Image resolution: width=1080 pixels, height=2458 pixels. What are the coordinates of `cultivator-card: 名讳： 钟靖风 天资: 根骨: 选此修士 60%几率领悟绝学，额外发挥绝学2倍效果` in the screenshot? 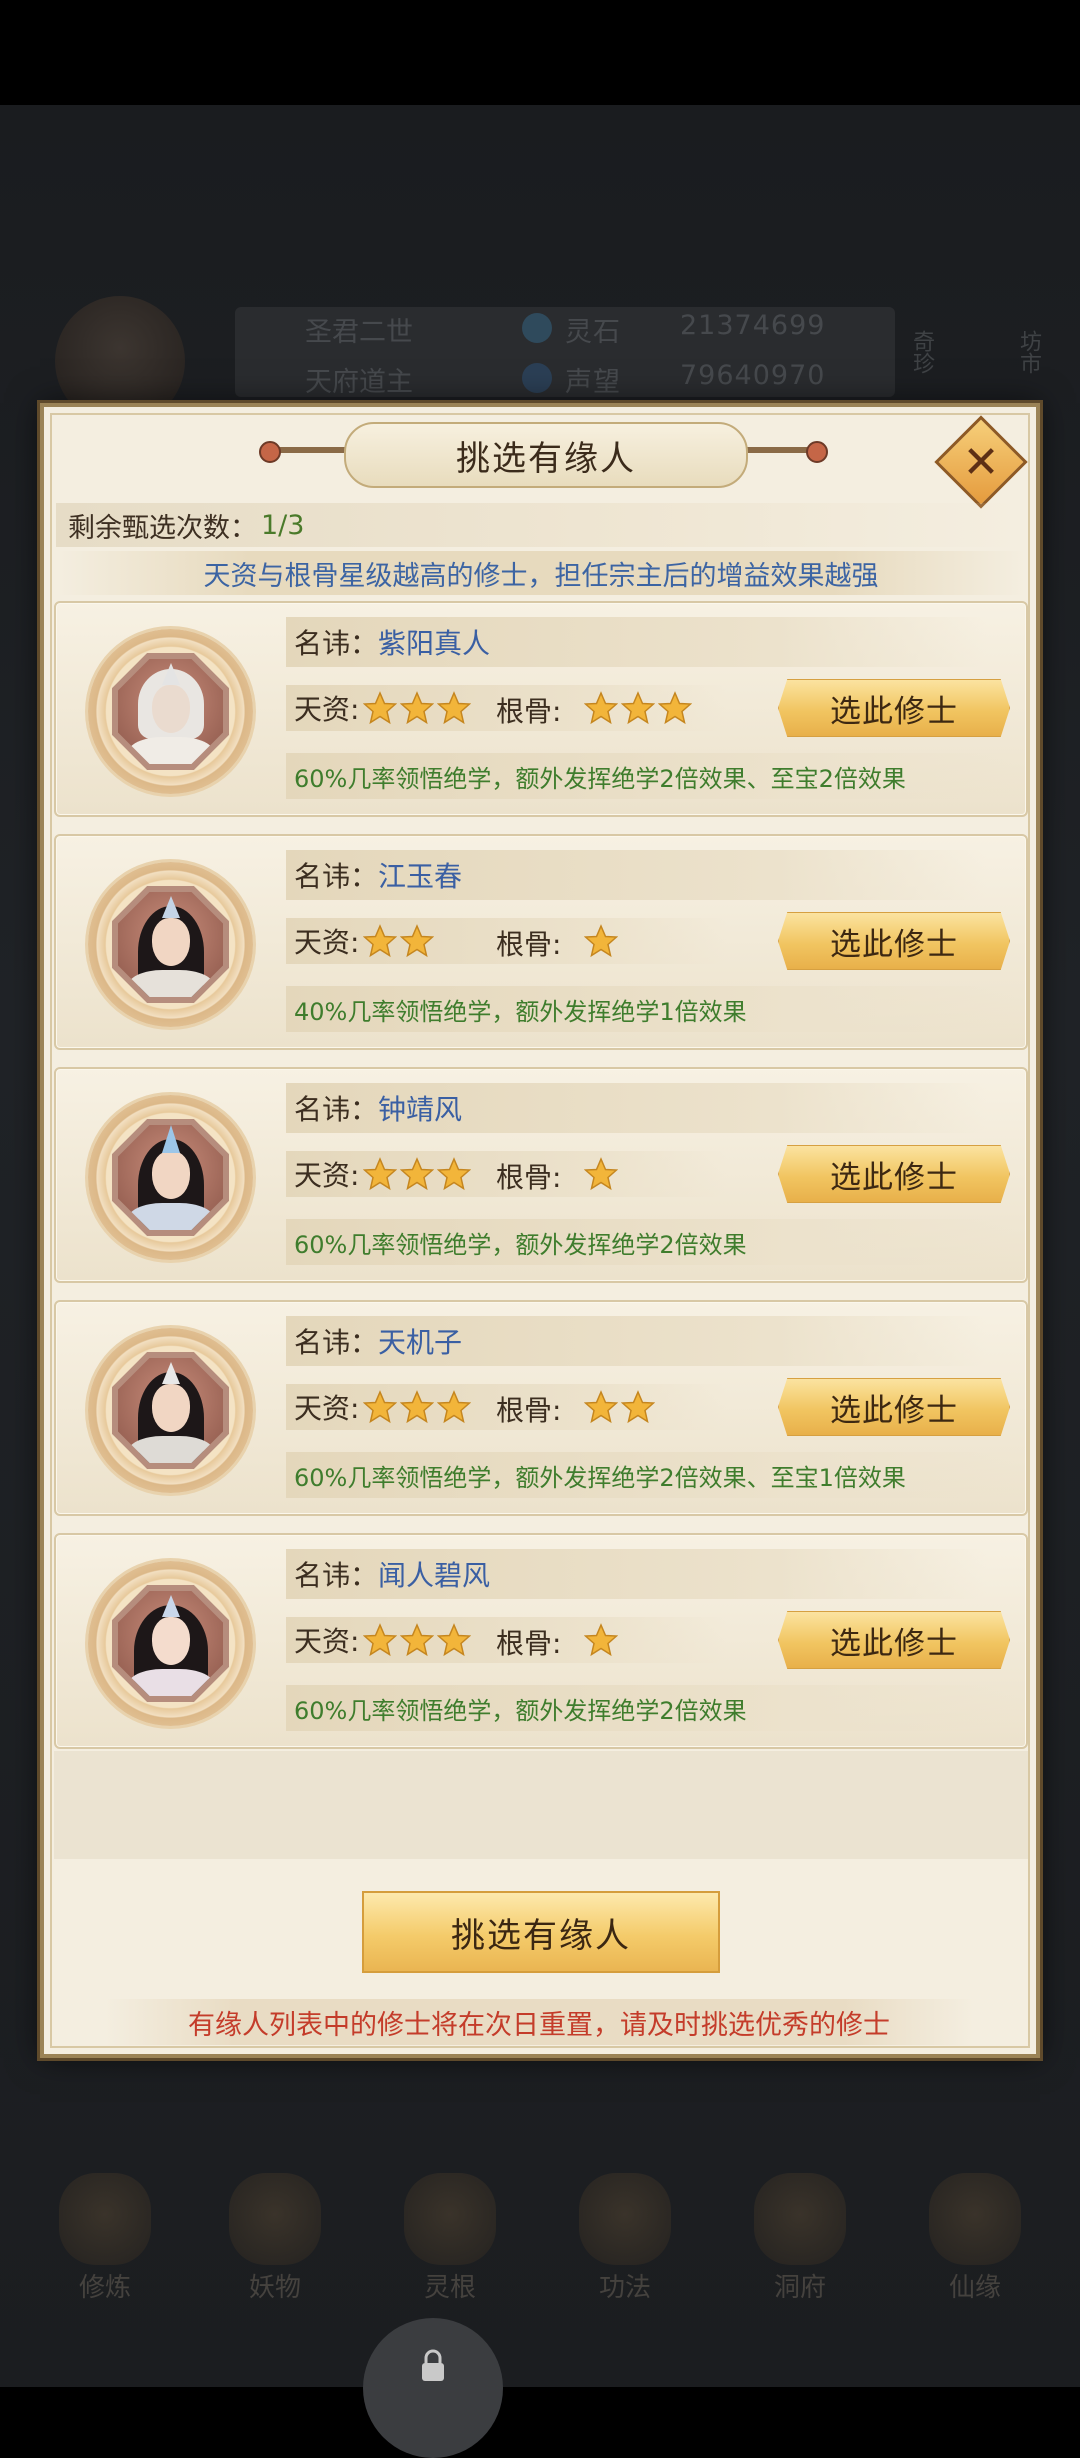 It's located at (541, 1175).